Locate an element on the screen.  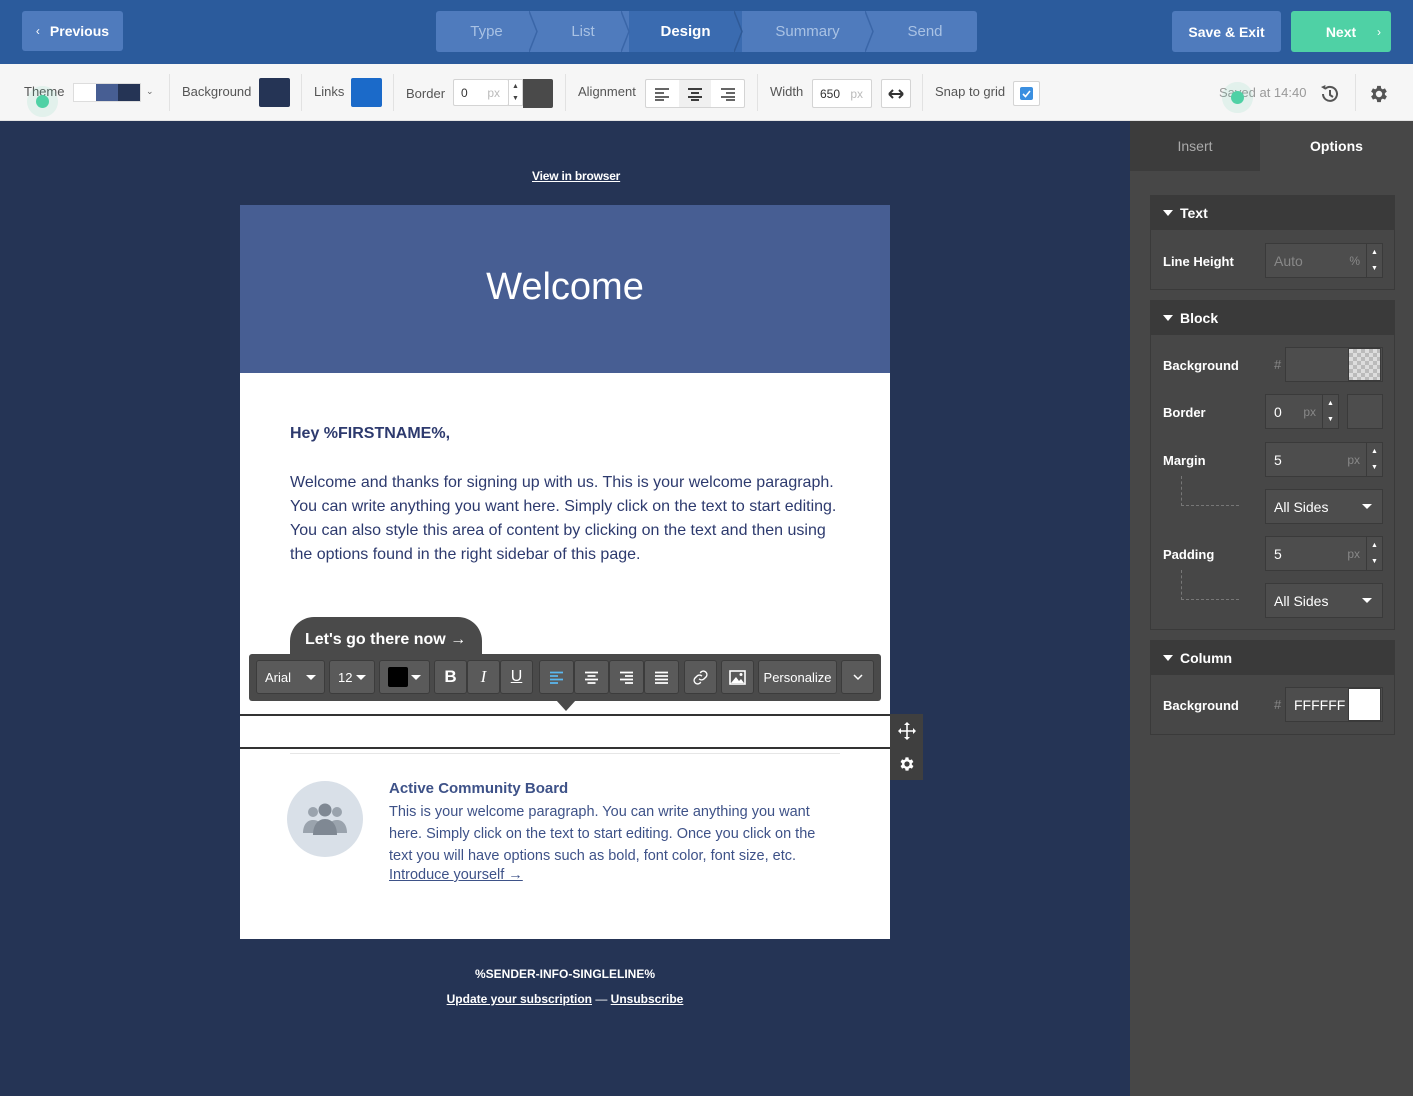
underline-icon: U is located at coordinates (516, 676).